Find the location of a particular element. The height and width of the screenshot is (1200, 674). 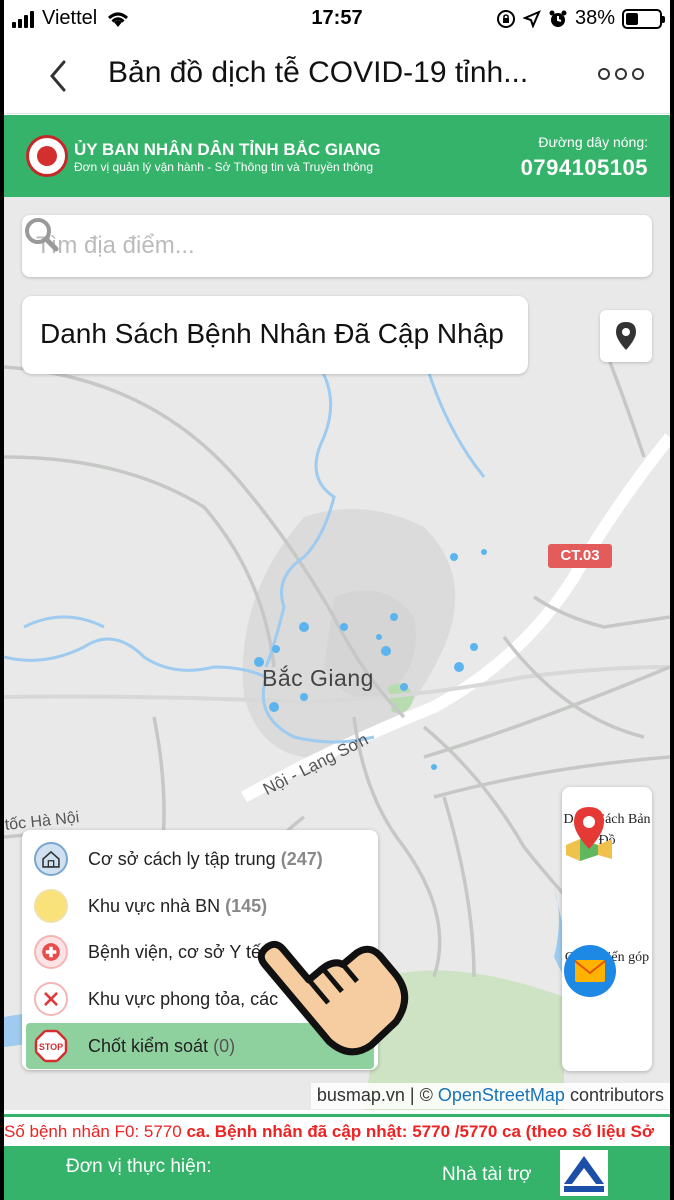

map-attribution: busmap.vn | © OpenStreetMap contributors is located at coordinates (490, 1096).